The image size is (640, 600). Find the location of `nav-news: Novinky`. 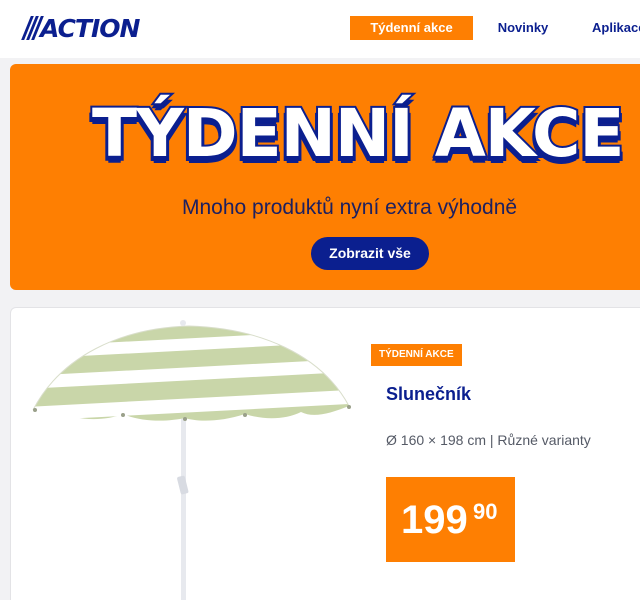

nav-news: Novinky is located at coordinates (523, 28).